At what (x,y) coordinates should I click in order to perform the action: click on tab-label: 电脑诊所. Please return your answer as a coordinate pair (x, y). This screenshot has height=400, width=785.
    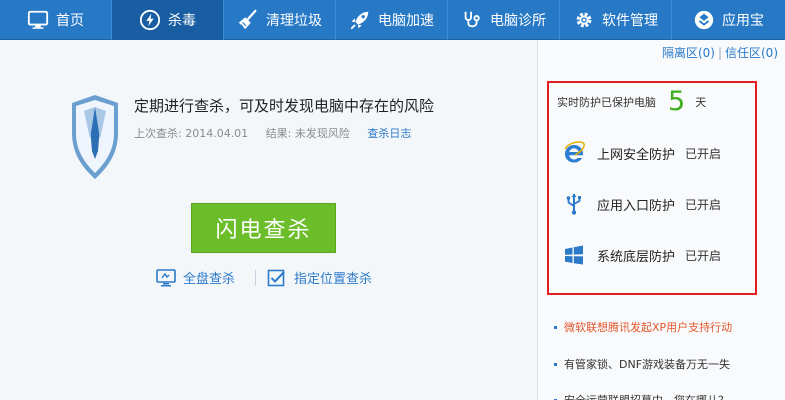
    Looking at the image, I should click on (518, 21).